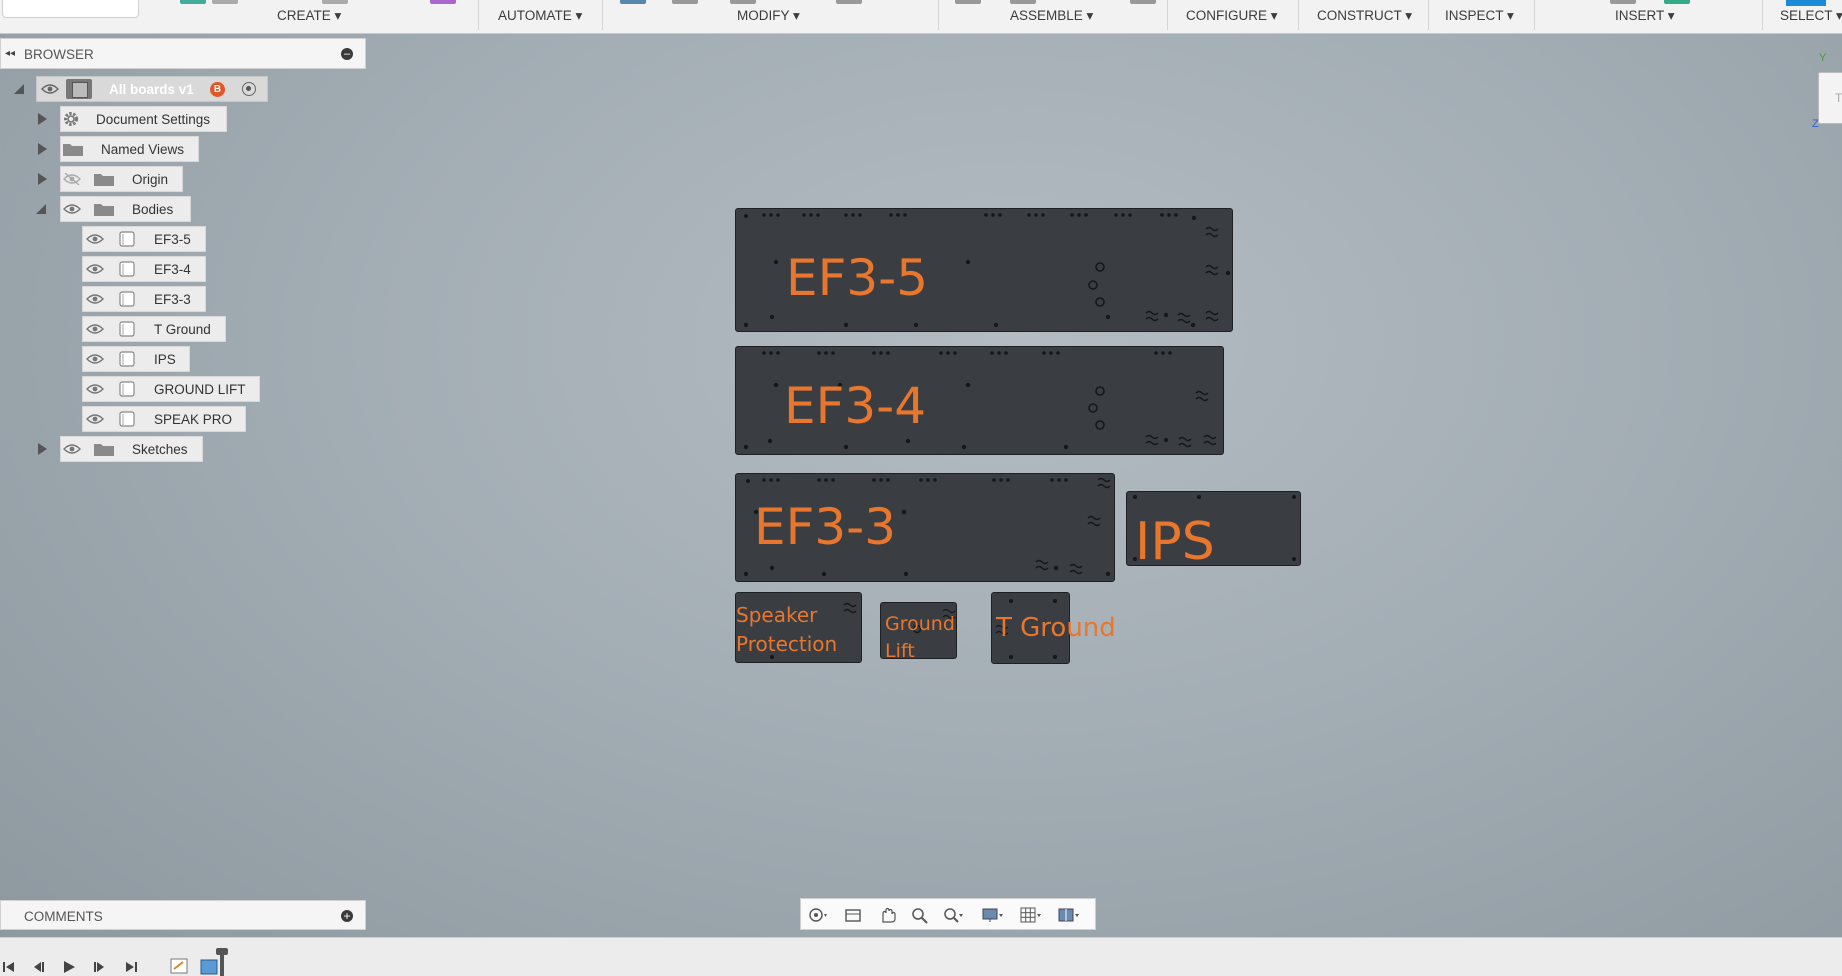 Image resolution: width=1842 pixels, height=976 pixels. I want to click on tree-item-named-views: Named Views, so click(120, 149).